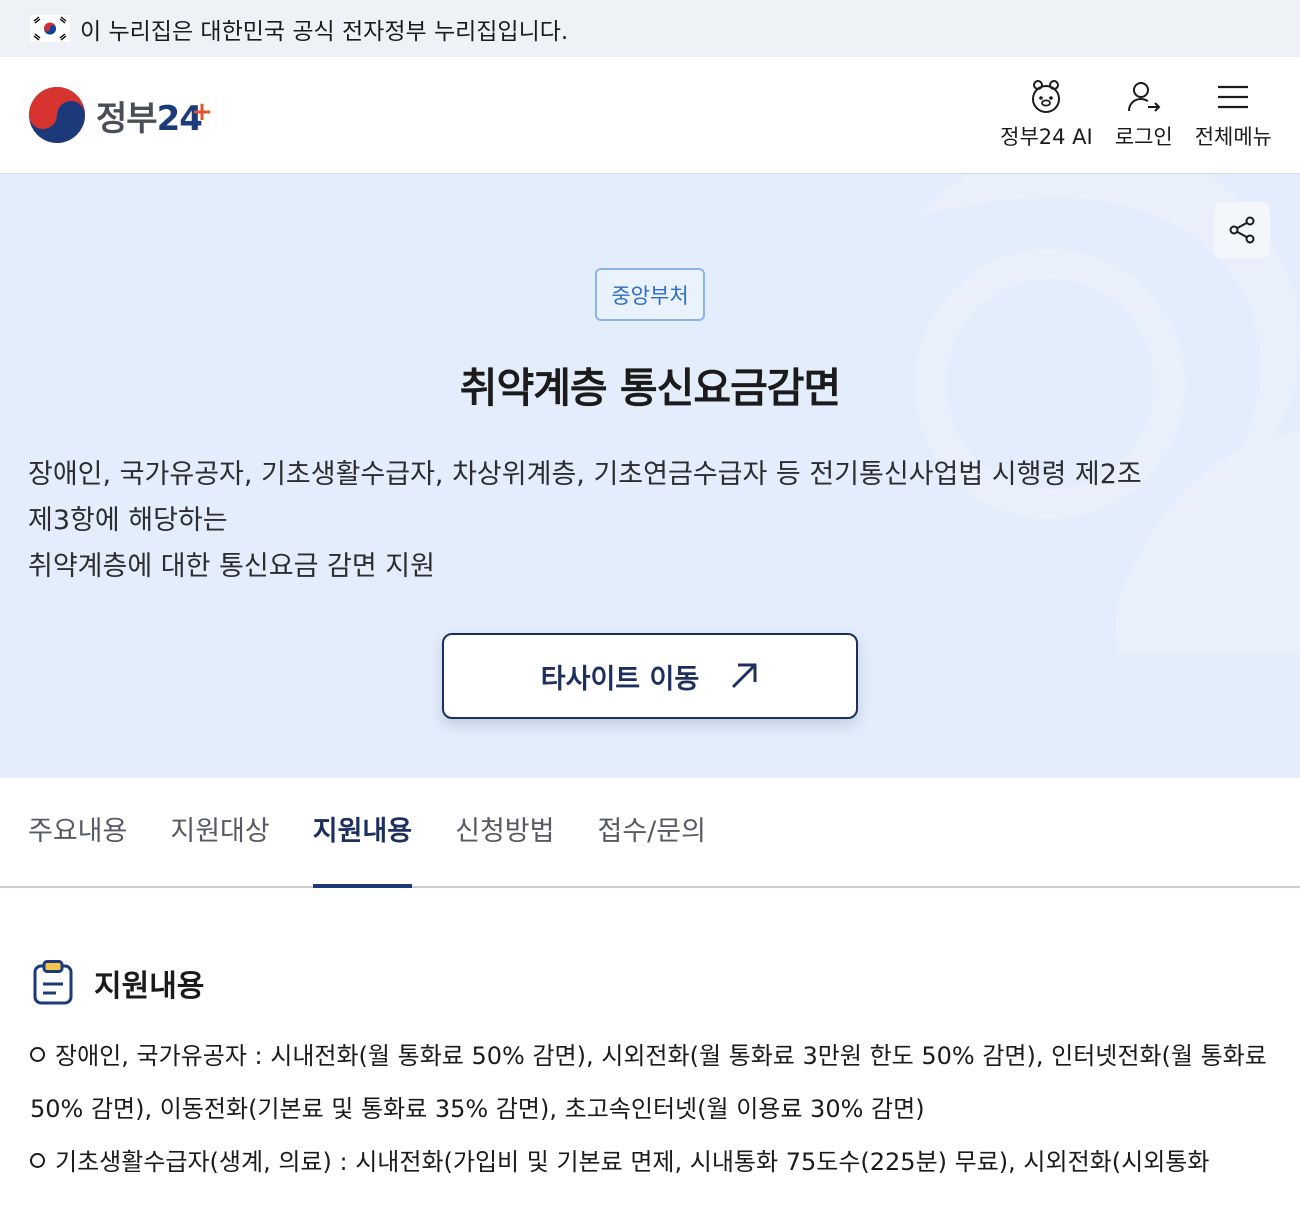 The width and height of the screenshot is (1300, 1213). Describe the element at coordinates (1233, 97) in the screenshot. I see `hamburger-menu-icon` at that location.